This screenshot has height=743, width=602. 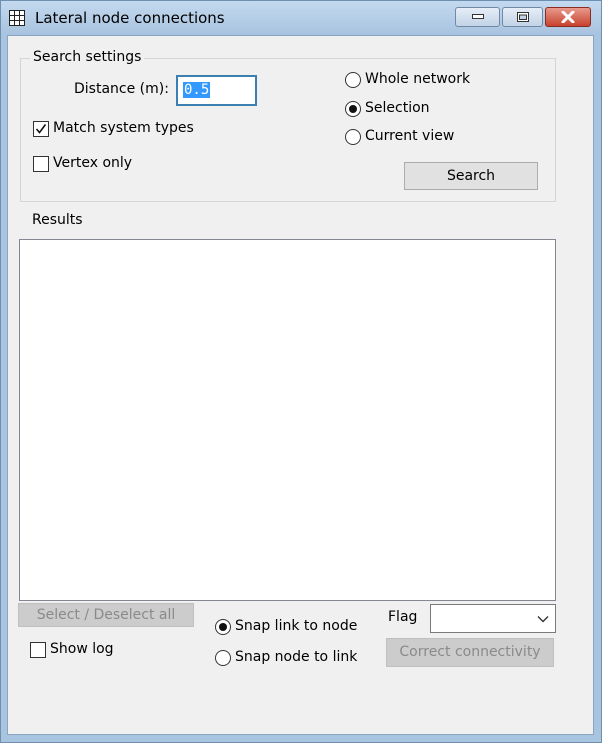 I want to click on correct-connectivity-button: Correct connectivity, so click(x=470, y=652).